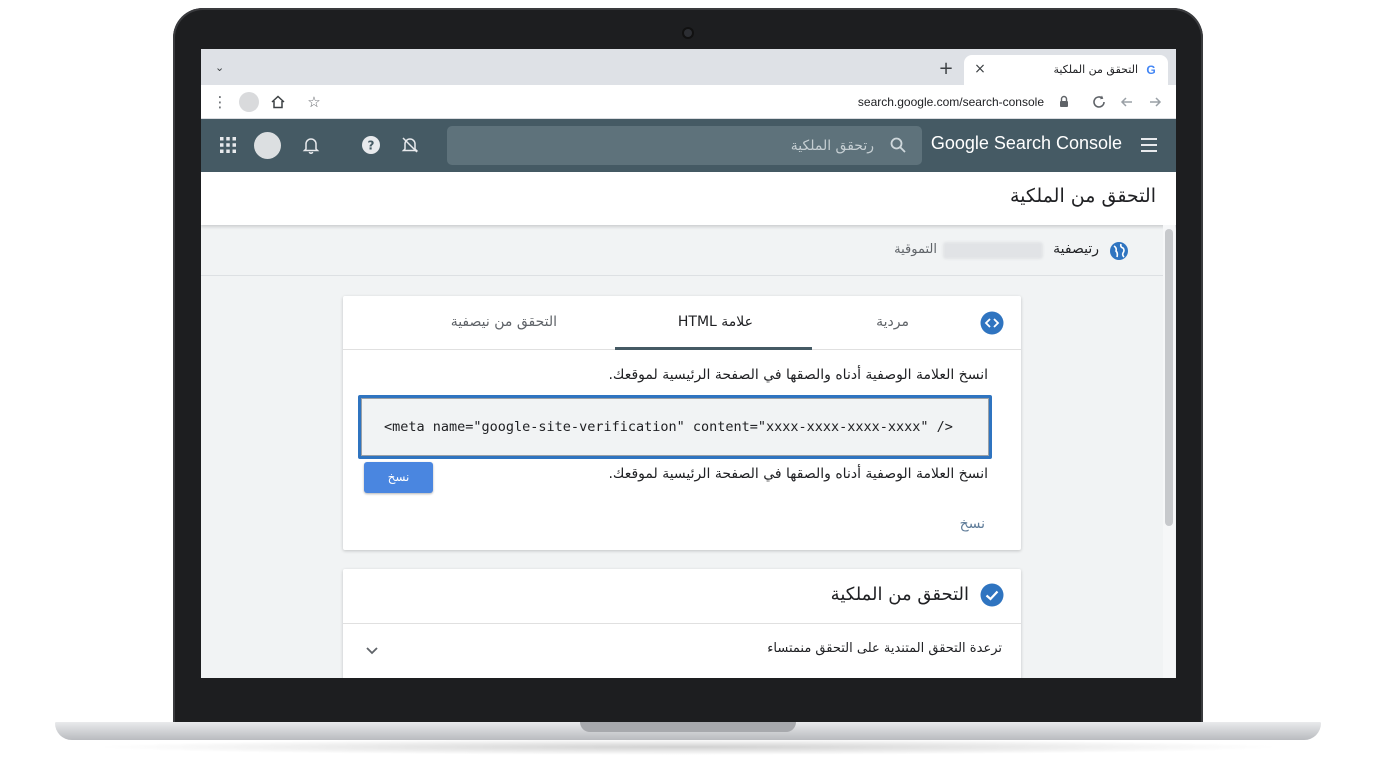 This screenshot has width=1376, height=768. I want to click on bell-icon, so click(311, 145).